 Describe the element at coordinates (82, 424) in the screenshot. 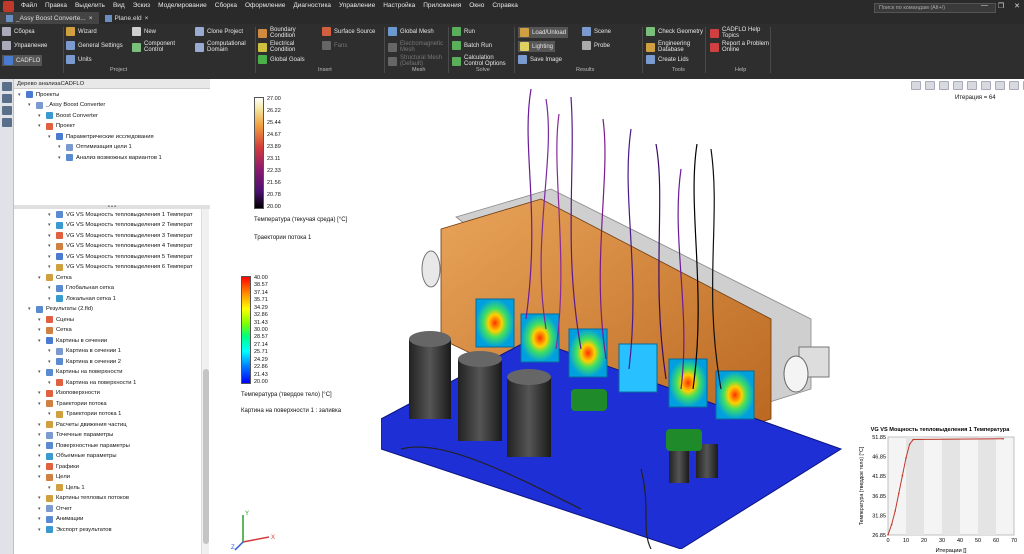

I see `tree-item: ▾ Расчеты движения частиц` at that location.